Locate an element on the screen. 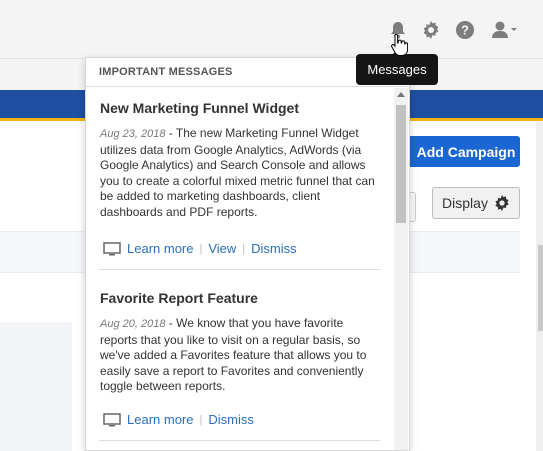  page-scrollbar-thumb is located at coordinates (540, 288).